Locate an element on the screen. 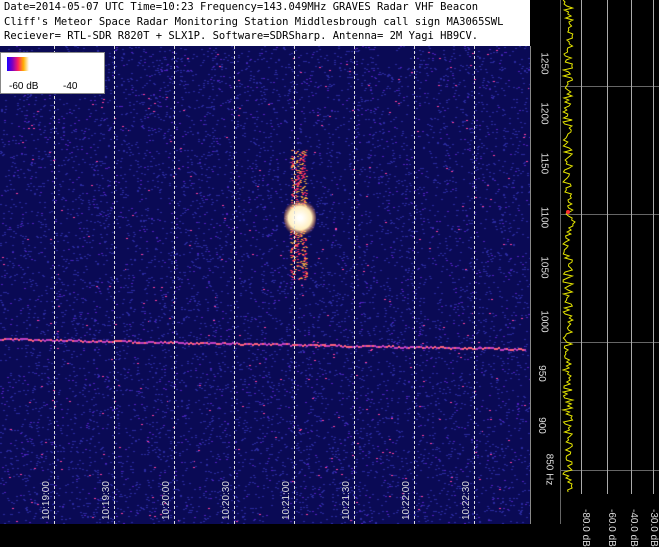 This screenshot has width=659, height=547. time-label: 10:20:00 is located at coordinates (166, 500).